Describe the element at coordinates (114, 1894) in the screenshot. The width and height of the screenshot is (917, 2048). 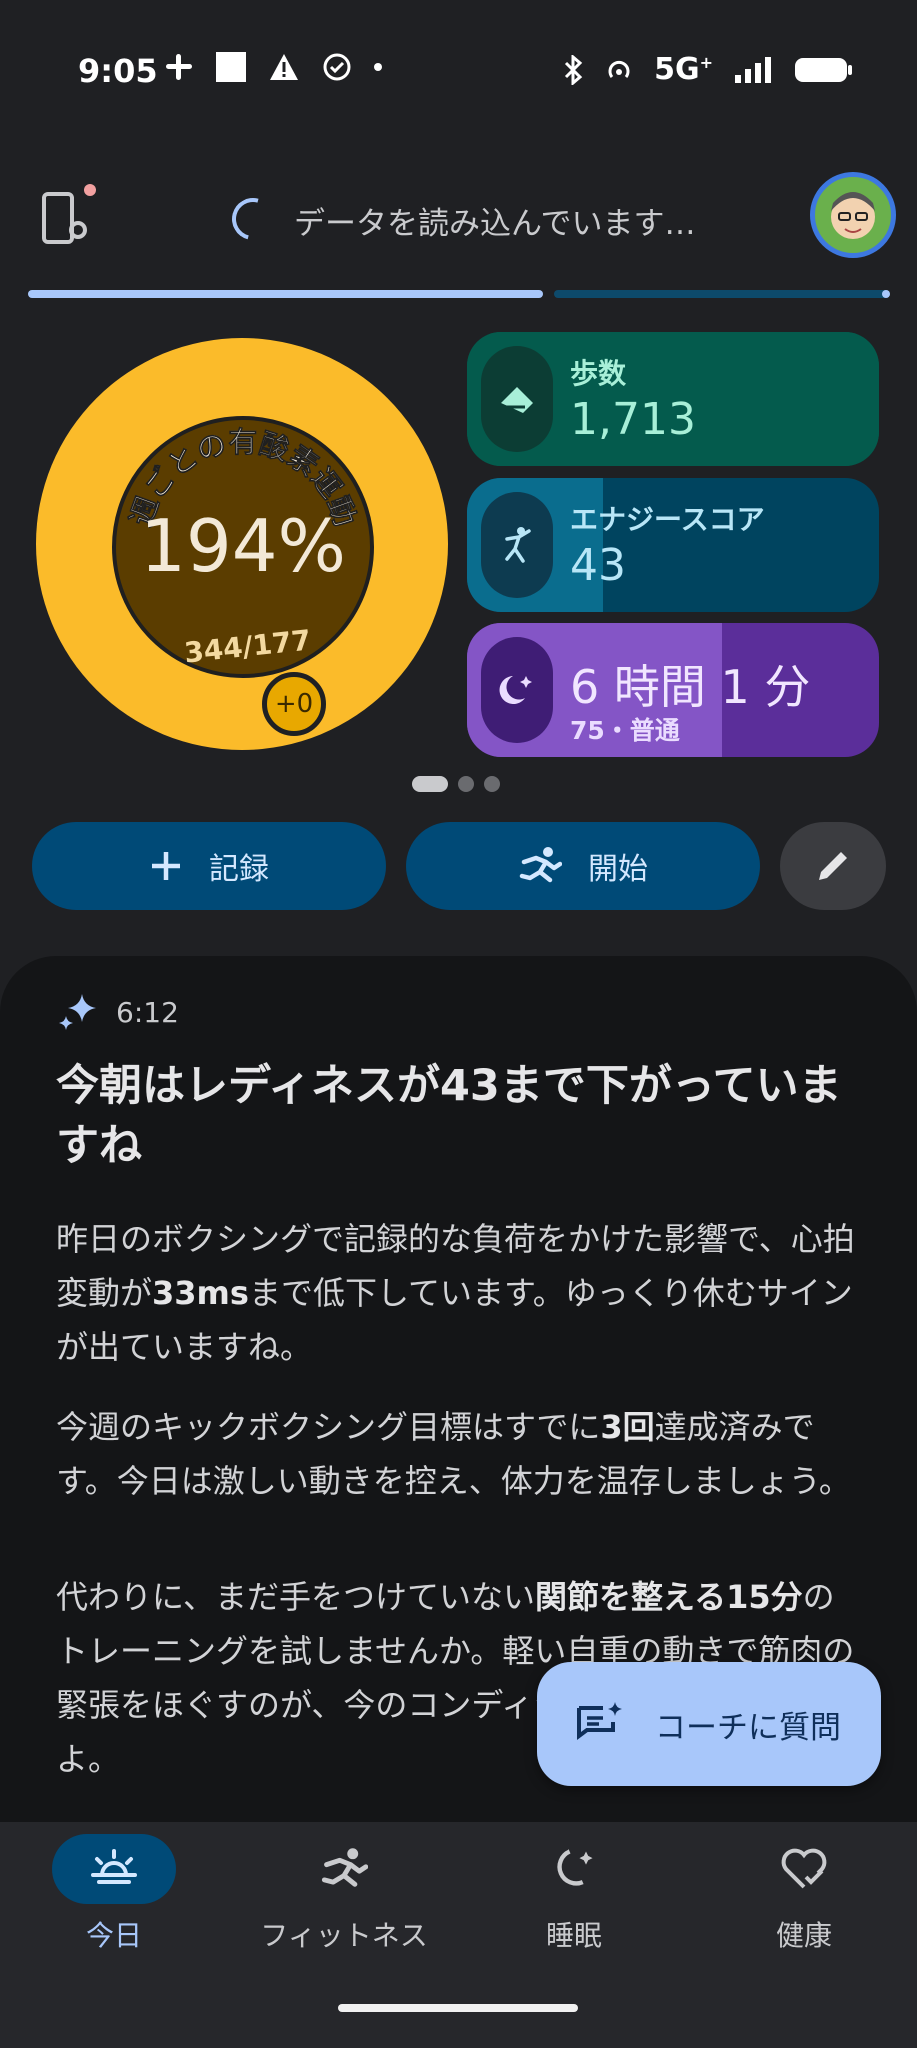
I see `nav-today: 今日` at that location.